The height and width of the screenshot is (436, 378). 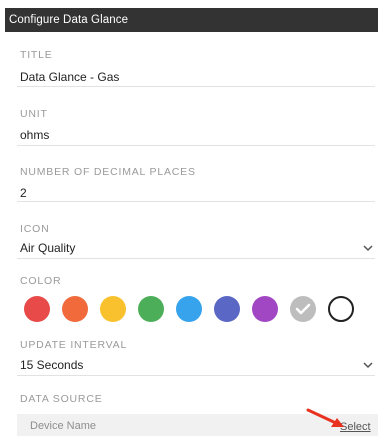 I want to click on color-swatch-indigo, so click(x=227, y=309).